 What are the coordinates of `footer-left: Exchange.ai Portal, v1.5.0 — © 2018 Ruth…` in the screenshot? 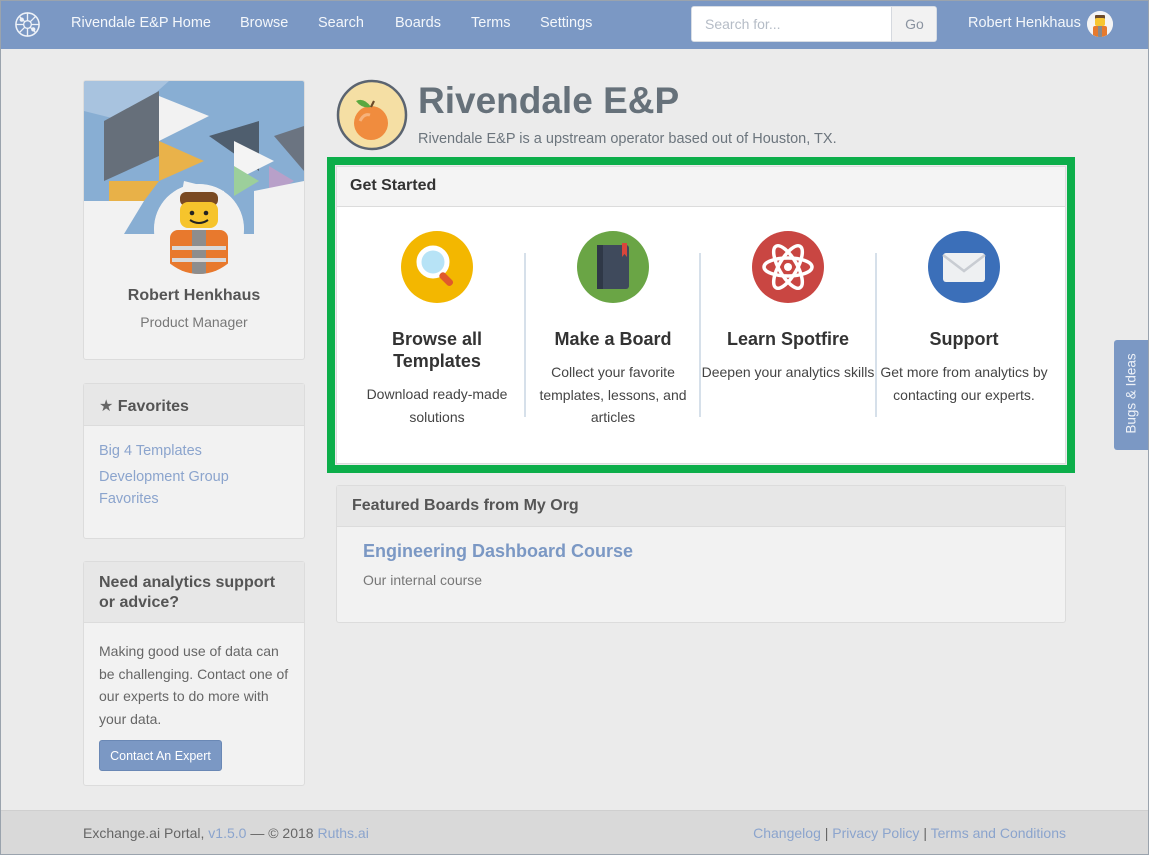 It's located at (226, 833).